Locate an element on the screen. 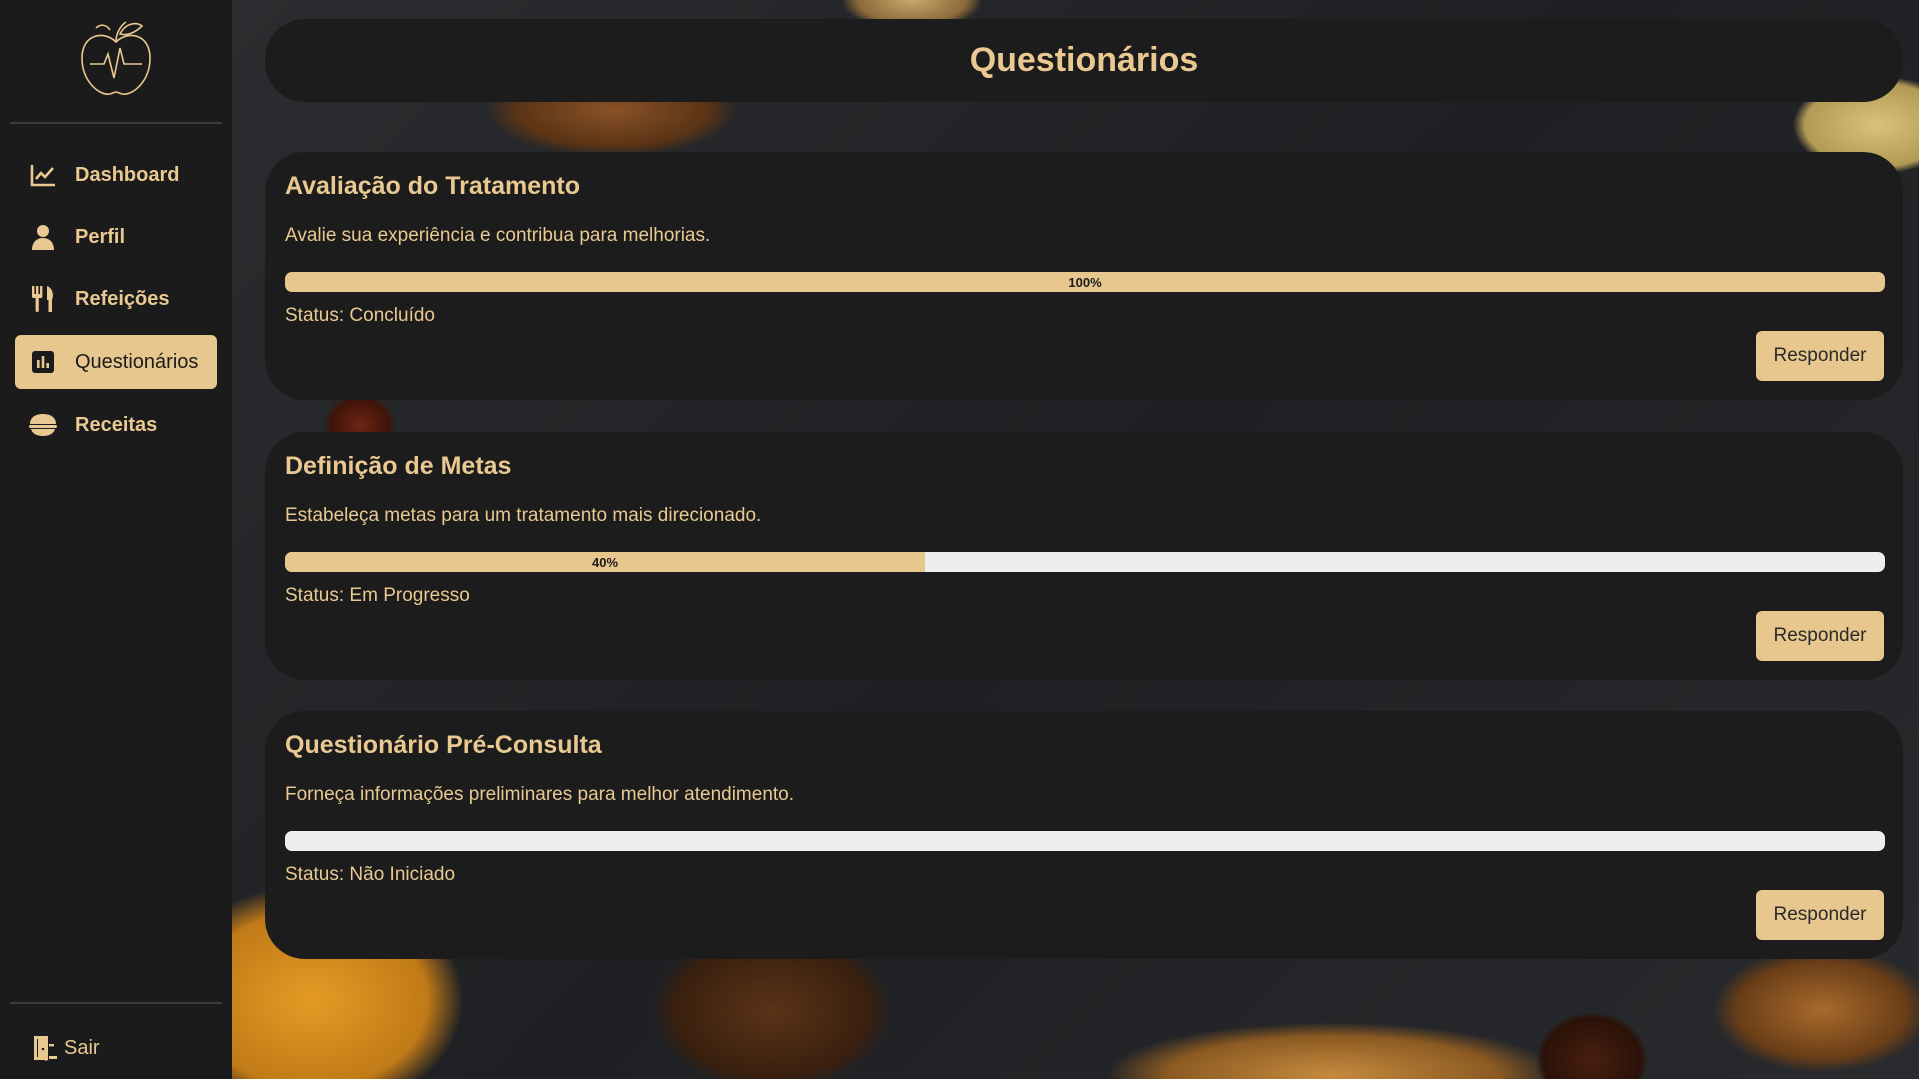 The height and width of the screenshot is (1079, 1919). sidebar-item-label: Questionários is located at coordinates (137, 361).